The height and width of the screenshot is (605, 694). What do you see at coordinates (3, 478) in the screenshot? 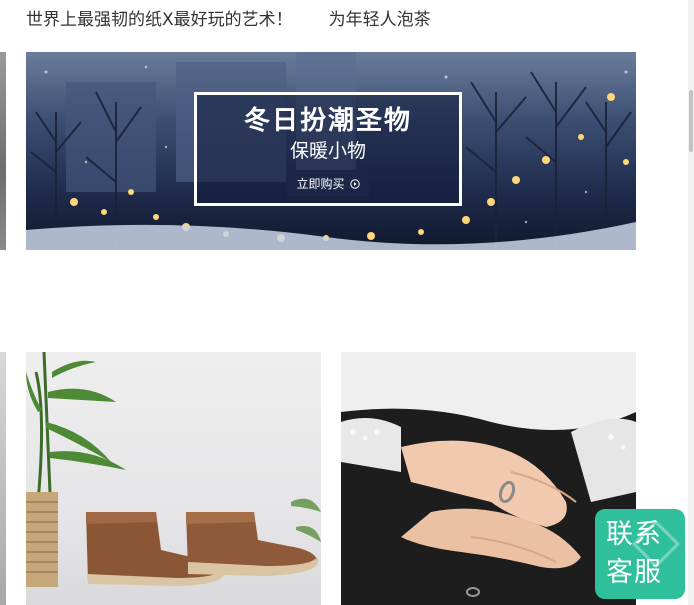
I see `previous-product-edge` at bounding box center [3, 478].